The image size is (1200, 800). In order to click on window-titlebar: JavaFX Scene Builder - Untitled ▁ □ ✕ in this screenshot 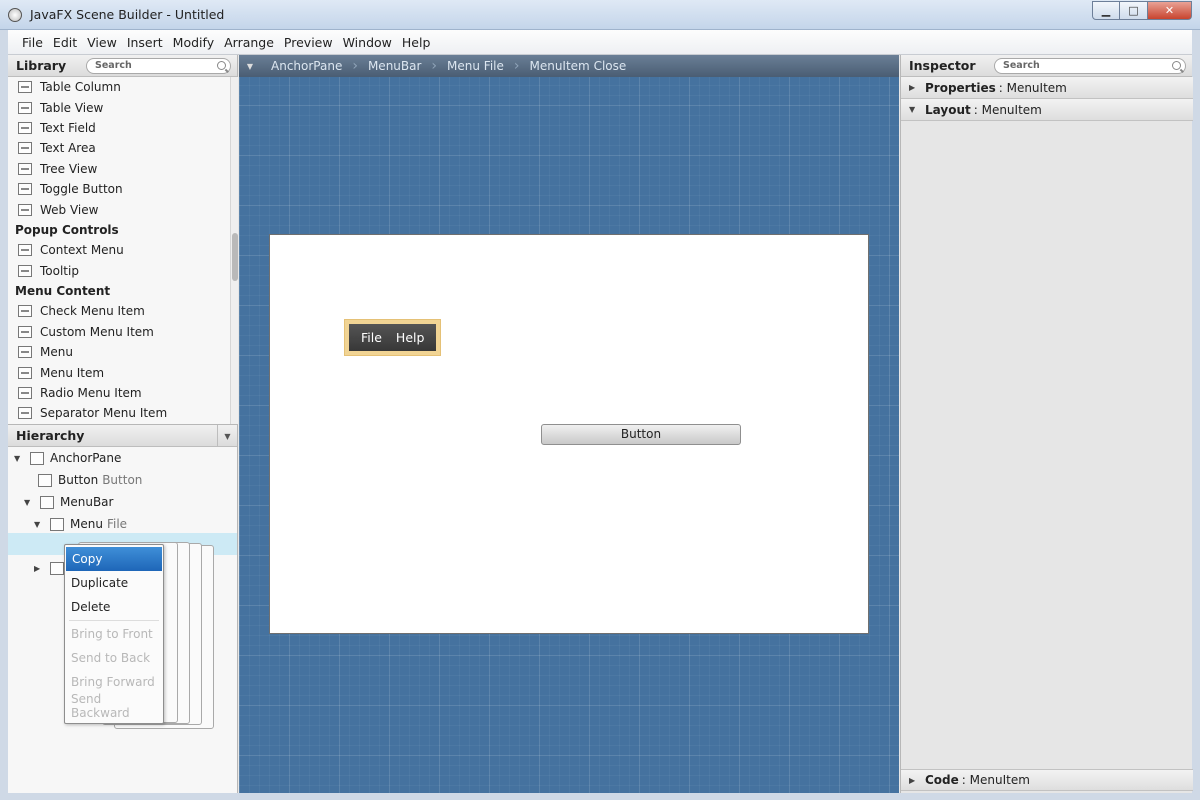, I will do `click(600, 15)`.